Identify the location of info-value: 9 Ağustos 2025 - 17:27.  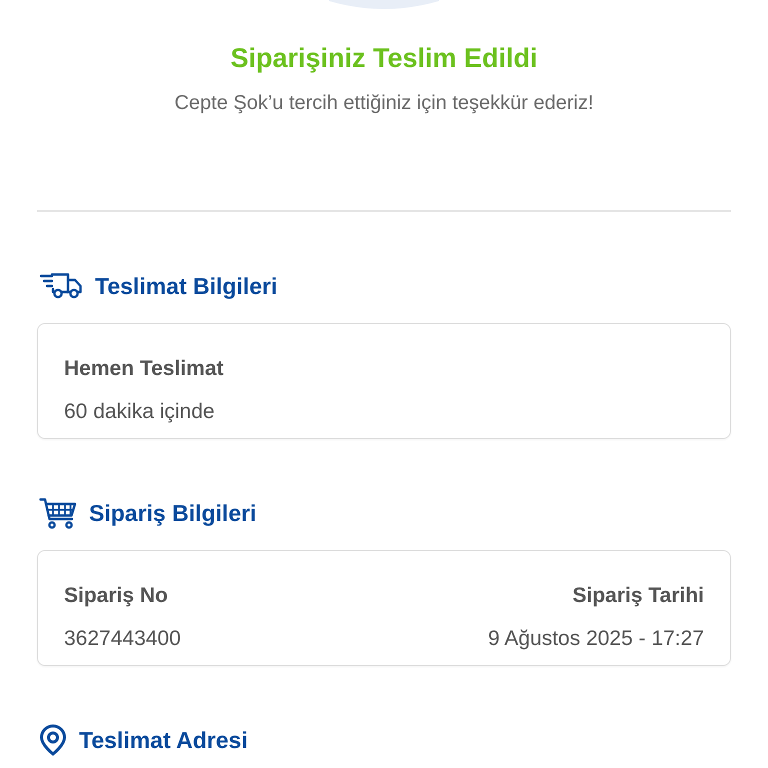
(596, 639).